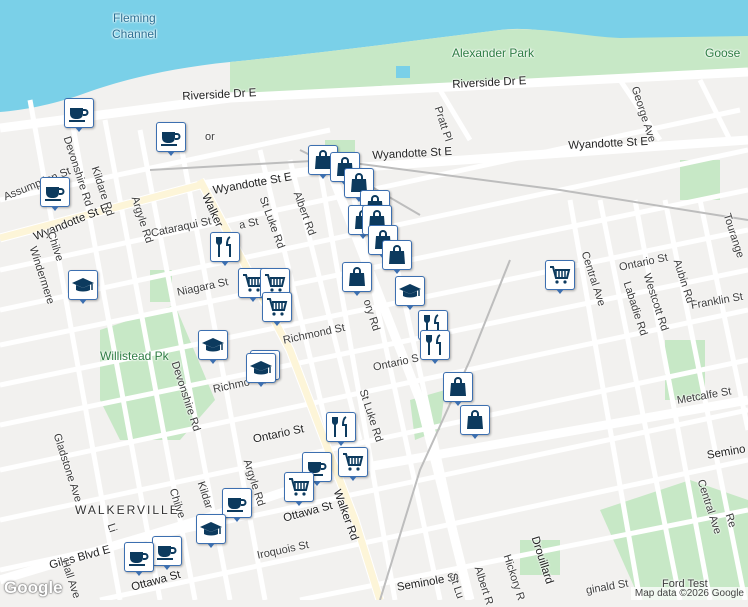 The height and width of the screenshot is (607, 748). I want to click on map-attribution: Map data ©2026 Google, so click(689, 593).